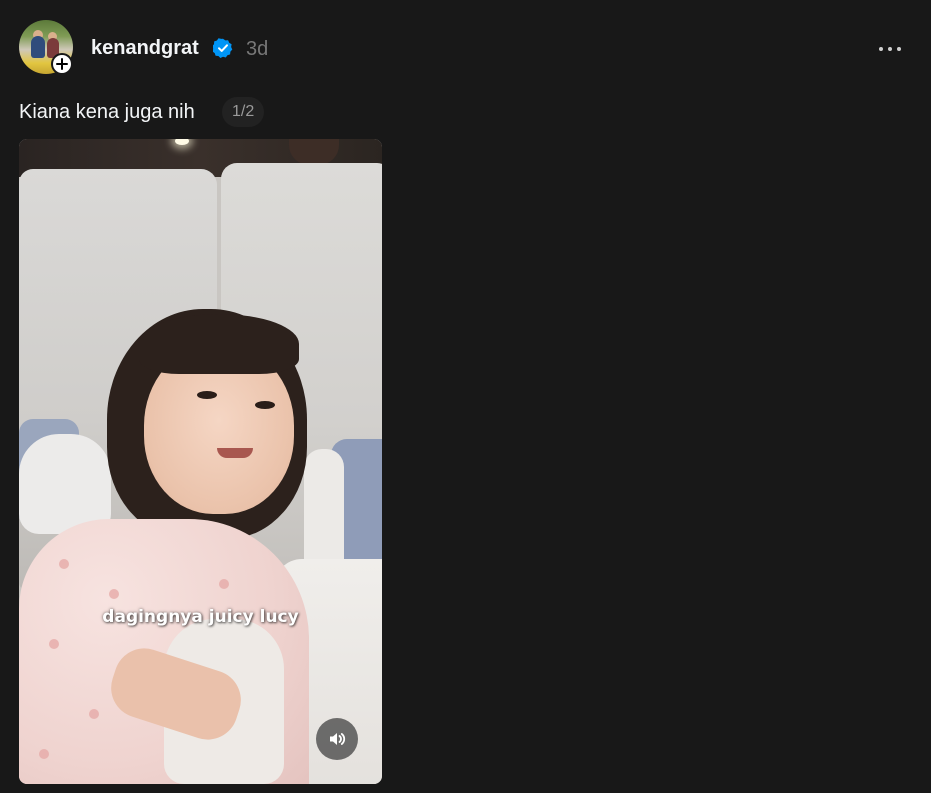 This screenshot has height=793, width=931. What do you see at coordinates (257, 49) in the screenshot?
I see `post-timestamp: 3d` at bounding box center [257, 49].